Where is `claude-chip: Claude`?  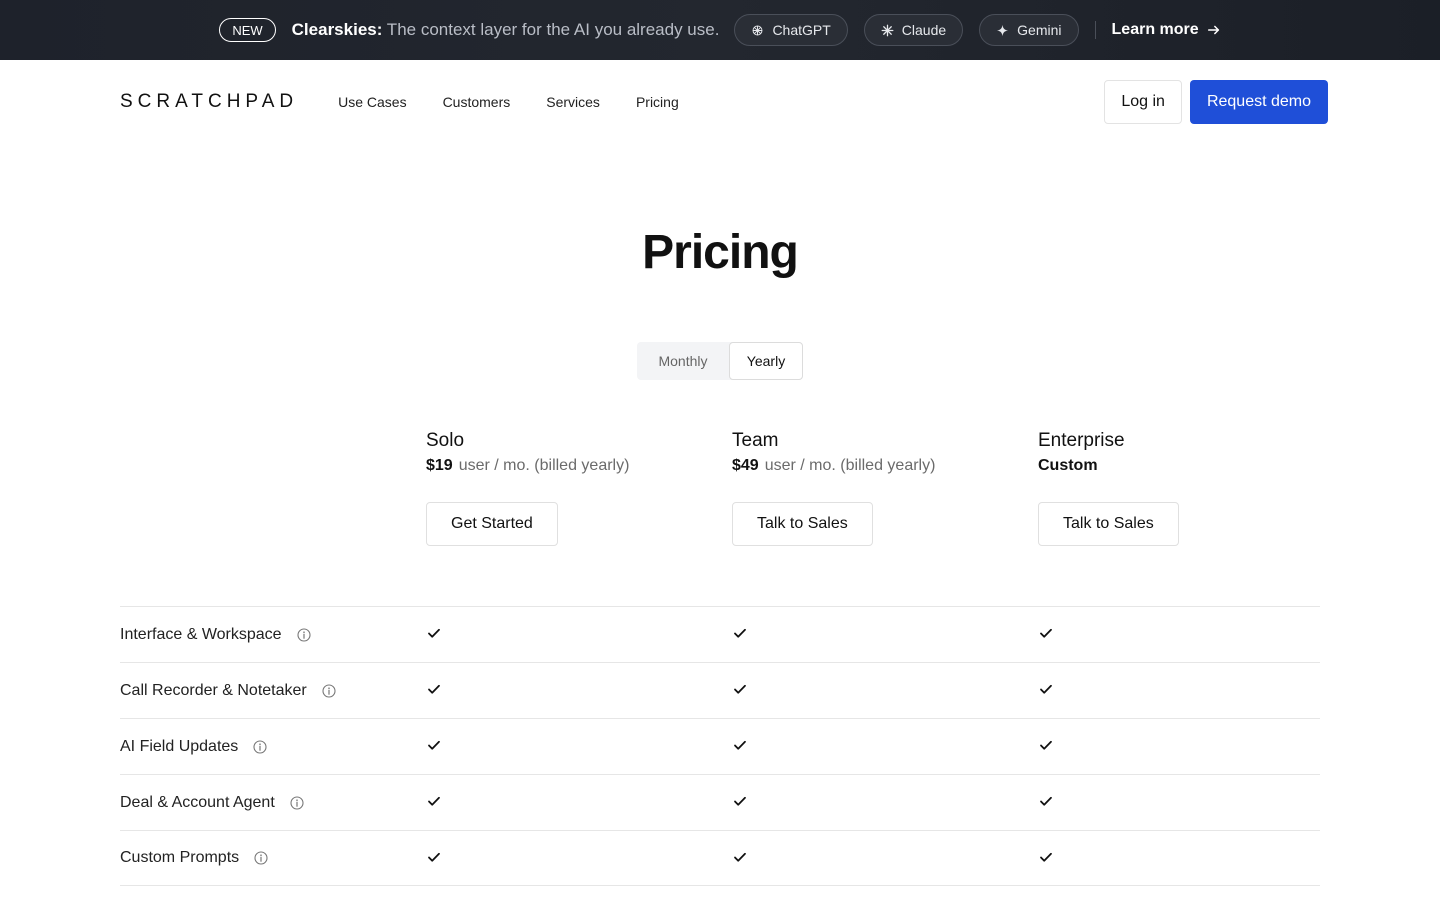 claude-chip: Claude is located at coordinates (913, 30).